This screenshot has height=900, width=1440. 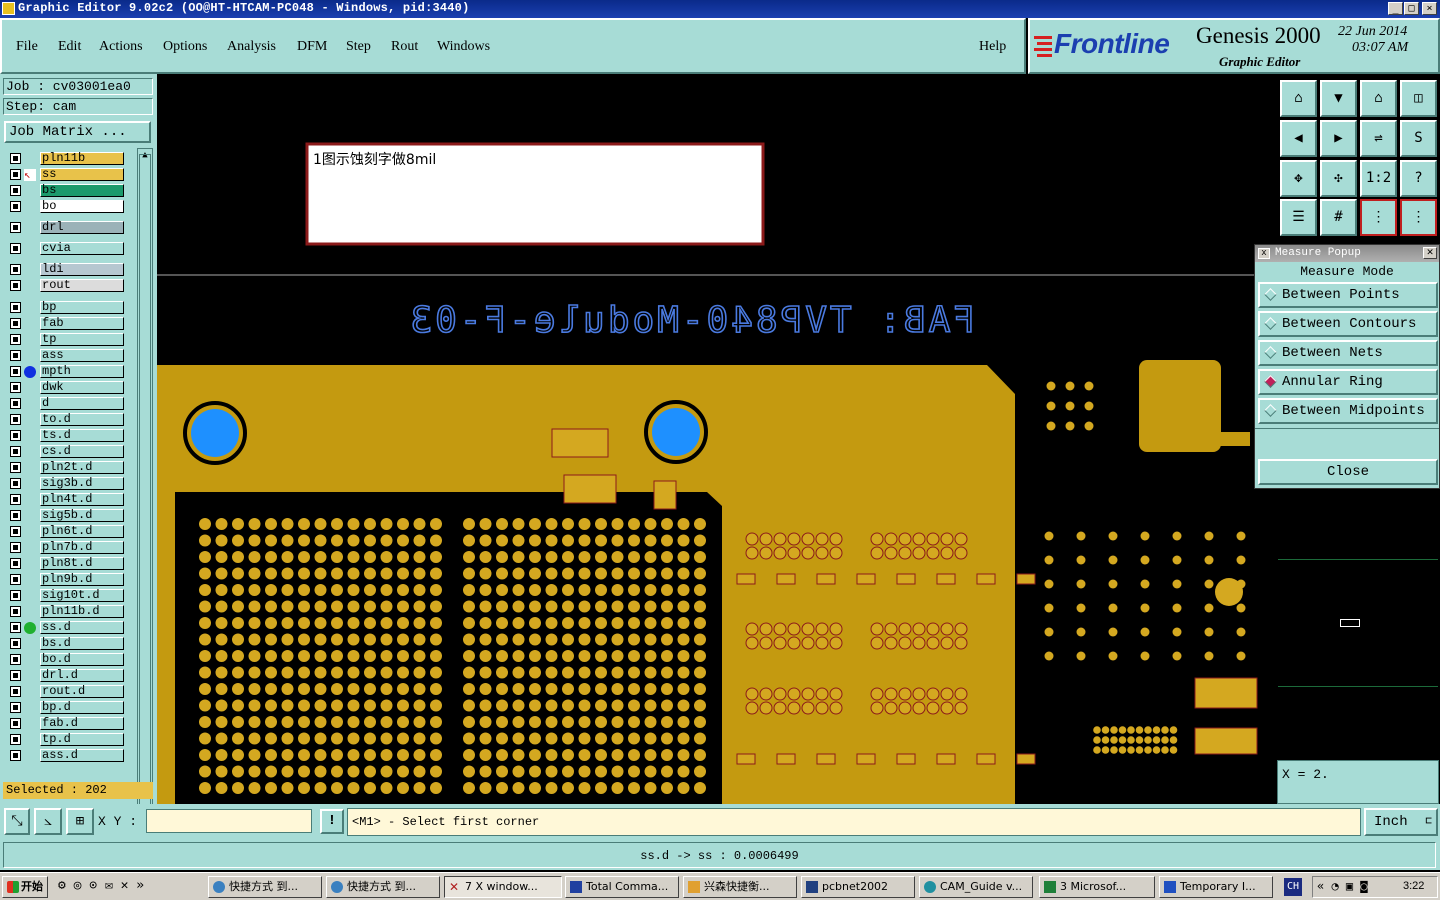 I want to click on layer-name: rout.d, so click(x=82, y=691).